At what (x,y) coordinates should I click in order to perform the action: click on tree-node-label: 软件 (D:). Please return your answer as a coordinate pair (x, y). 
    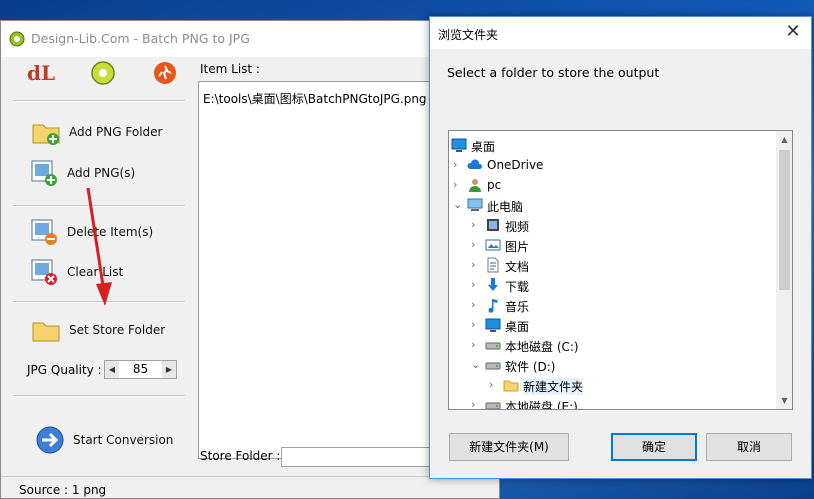
    Looking at the image, I should click on (530, 367).